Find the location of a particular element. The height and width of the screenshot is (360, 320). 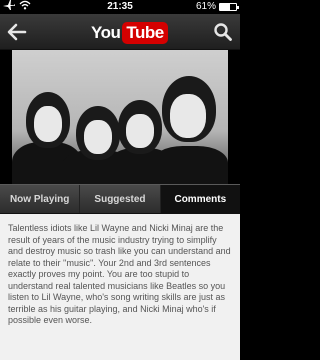

nav-bar: You Tube is located at coordinates (120, 32).